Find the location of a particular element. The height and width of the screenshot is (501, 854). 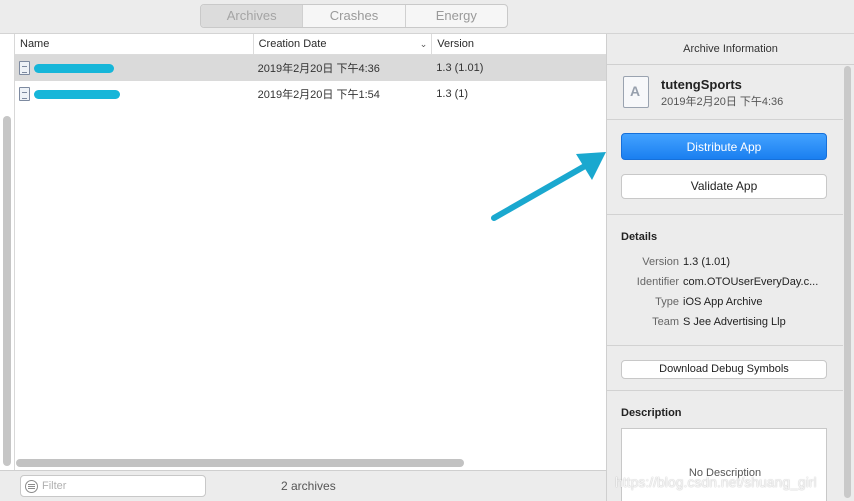

list-horizontal-scrollbar is located at coordinates (240, 463).